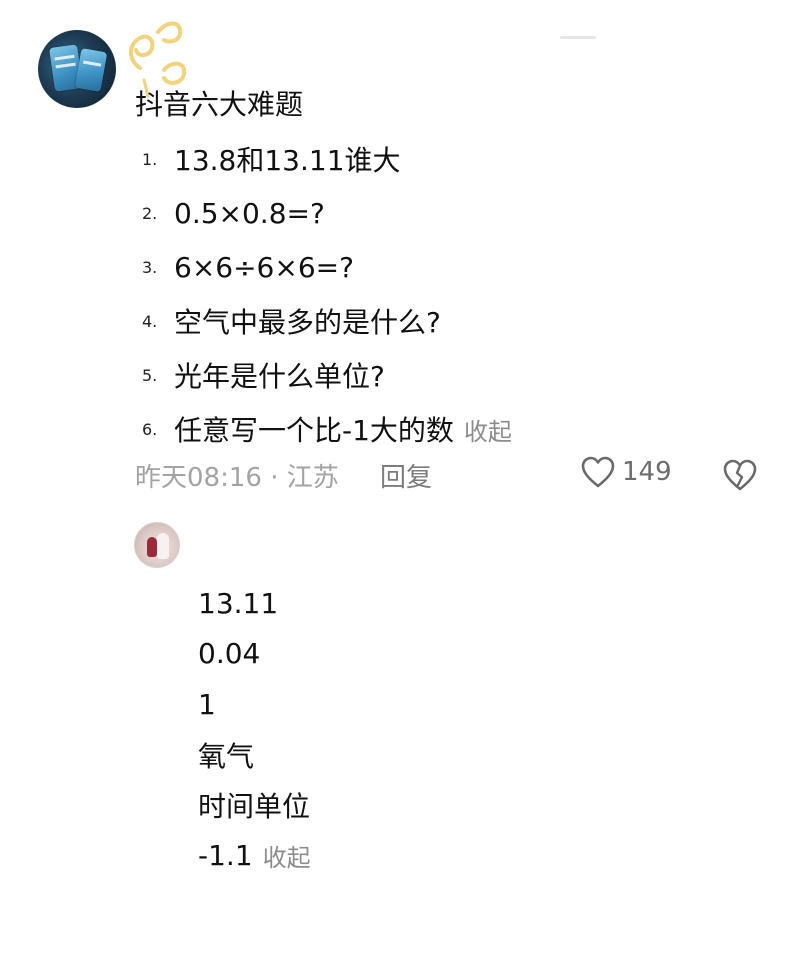  I want to click on answer-text: -1.1, so click(225, 856).